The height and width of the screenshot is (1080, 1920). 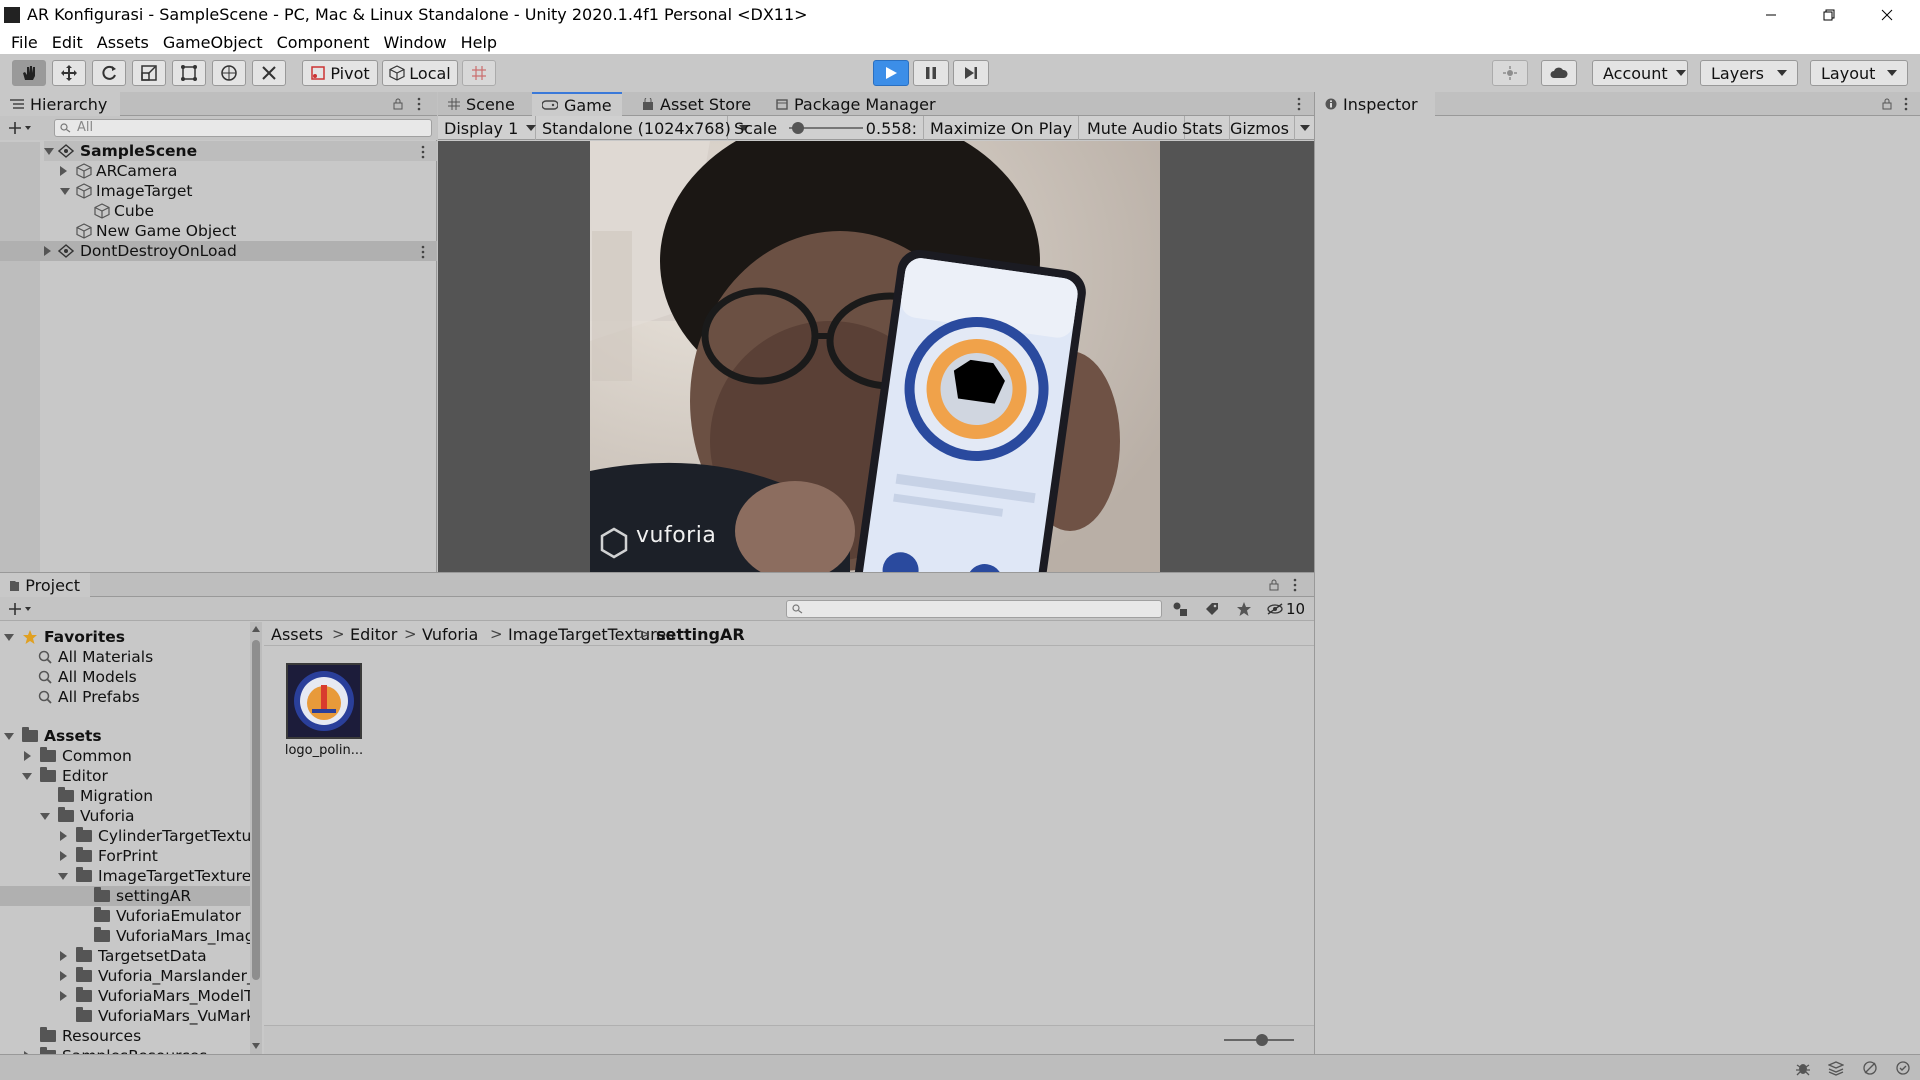 I want to click on scale-slider-track, so click(x=826, y=128).